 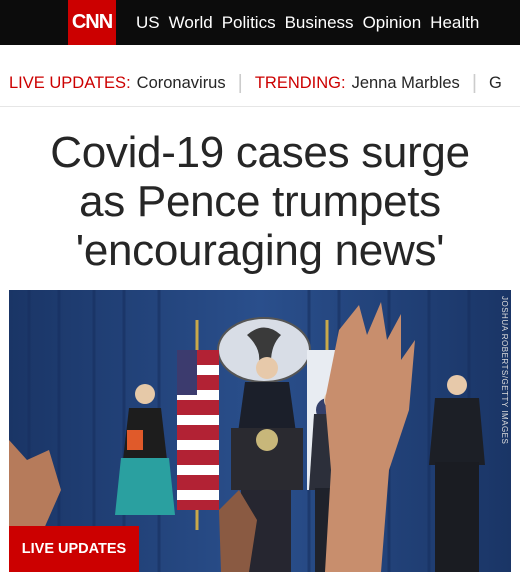 I want to click on headline-line: Covid-19 cases surge, so click(x=260, y=152).